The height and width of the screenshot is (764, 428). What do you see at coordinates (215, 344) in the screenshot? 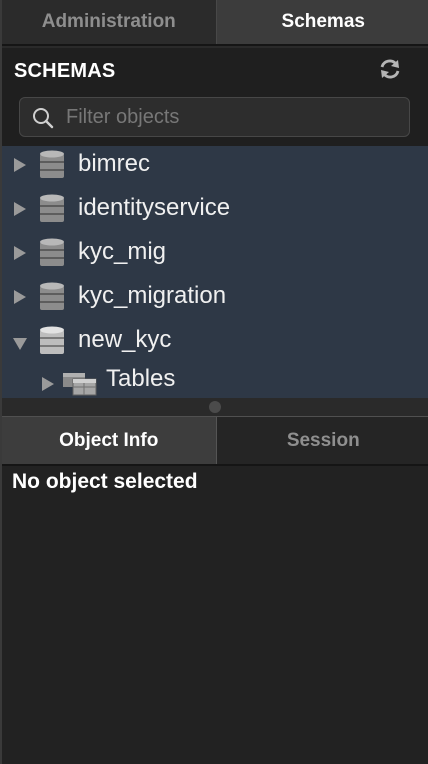
I see `schema-row-new-kyc: new_kyc` at bounding box center [215, 344].